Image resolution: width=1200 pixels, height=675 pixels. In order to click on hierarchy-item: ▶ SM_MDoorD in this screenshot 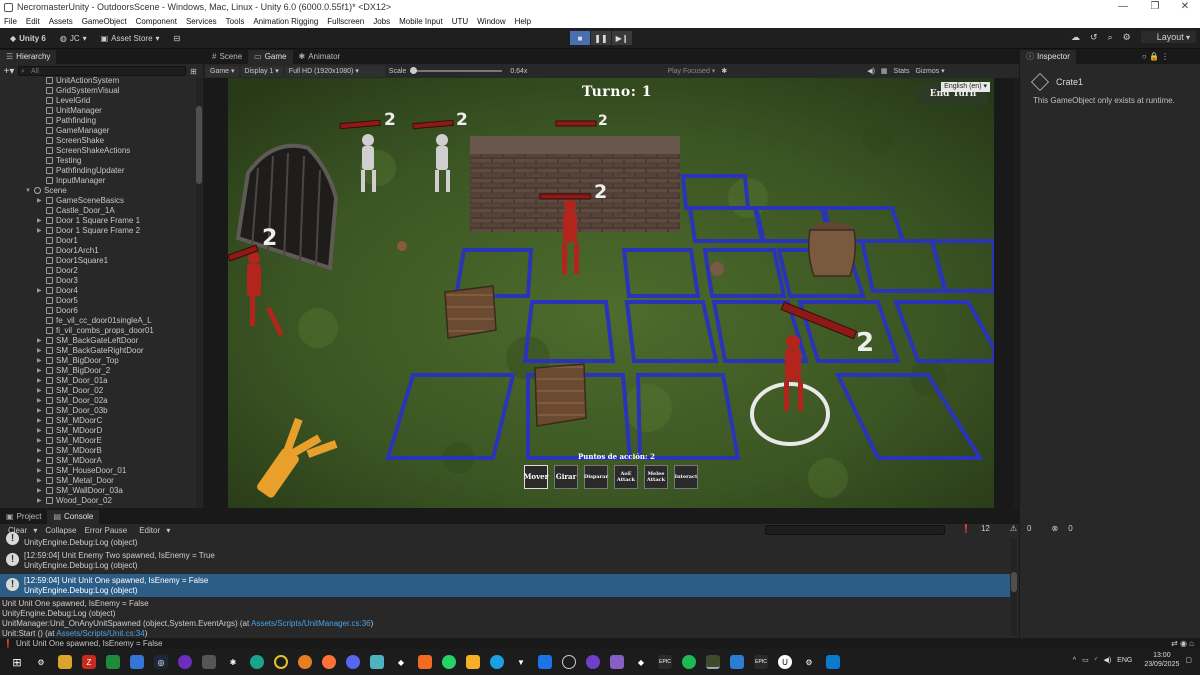, I will do `click(98, 431)`.